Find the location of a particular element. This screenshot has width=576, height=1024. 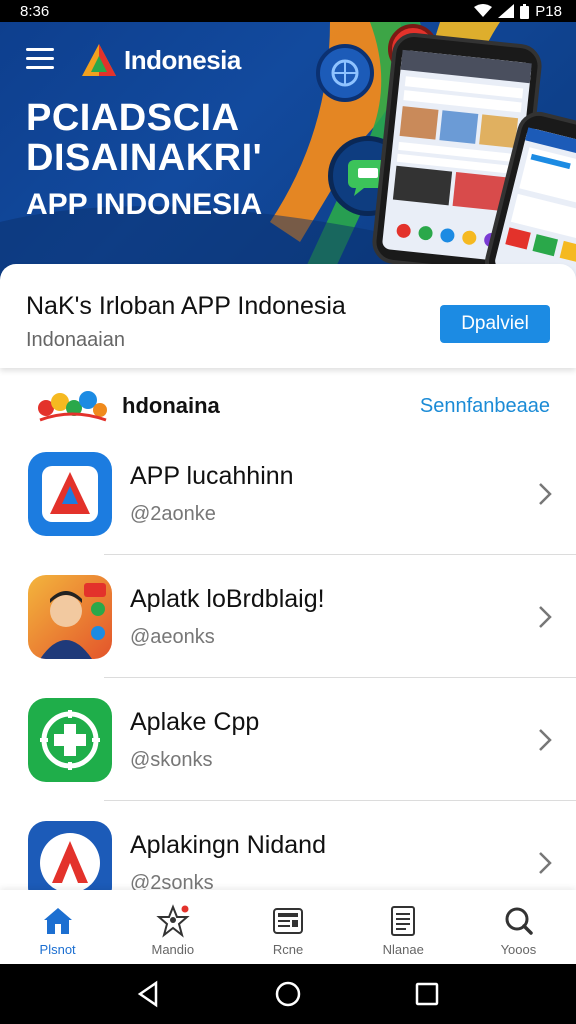

hero-title: PCIADSCIA DISAINAKRI' is located at coordinates (144, 138).